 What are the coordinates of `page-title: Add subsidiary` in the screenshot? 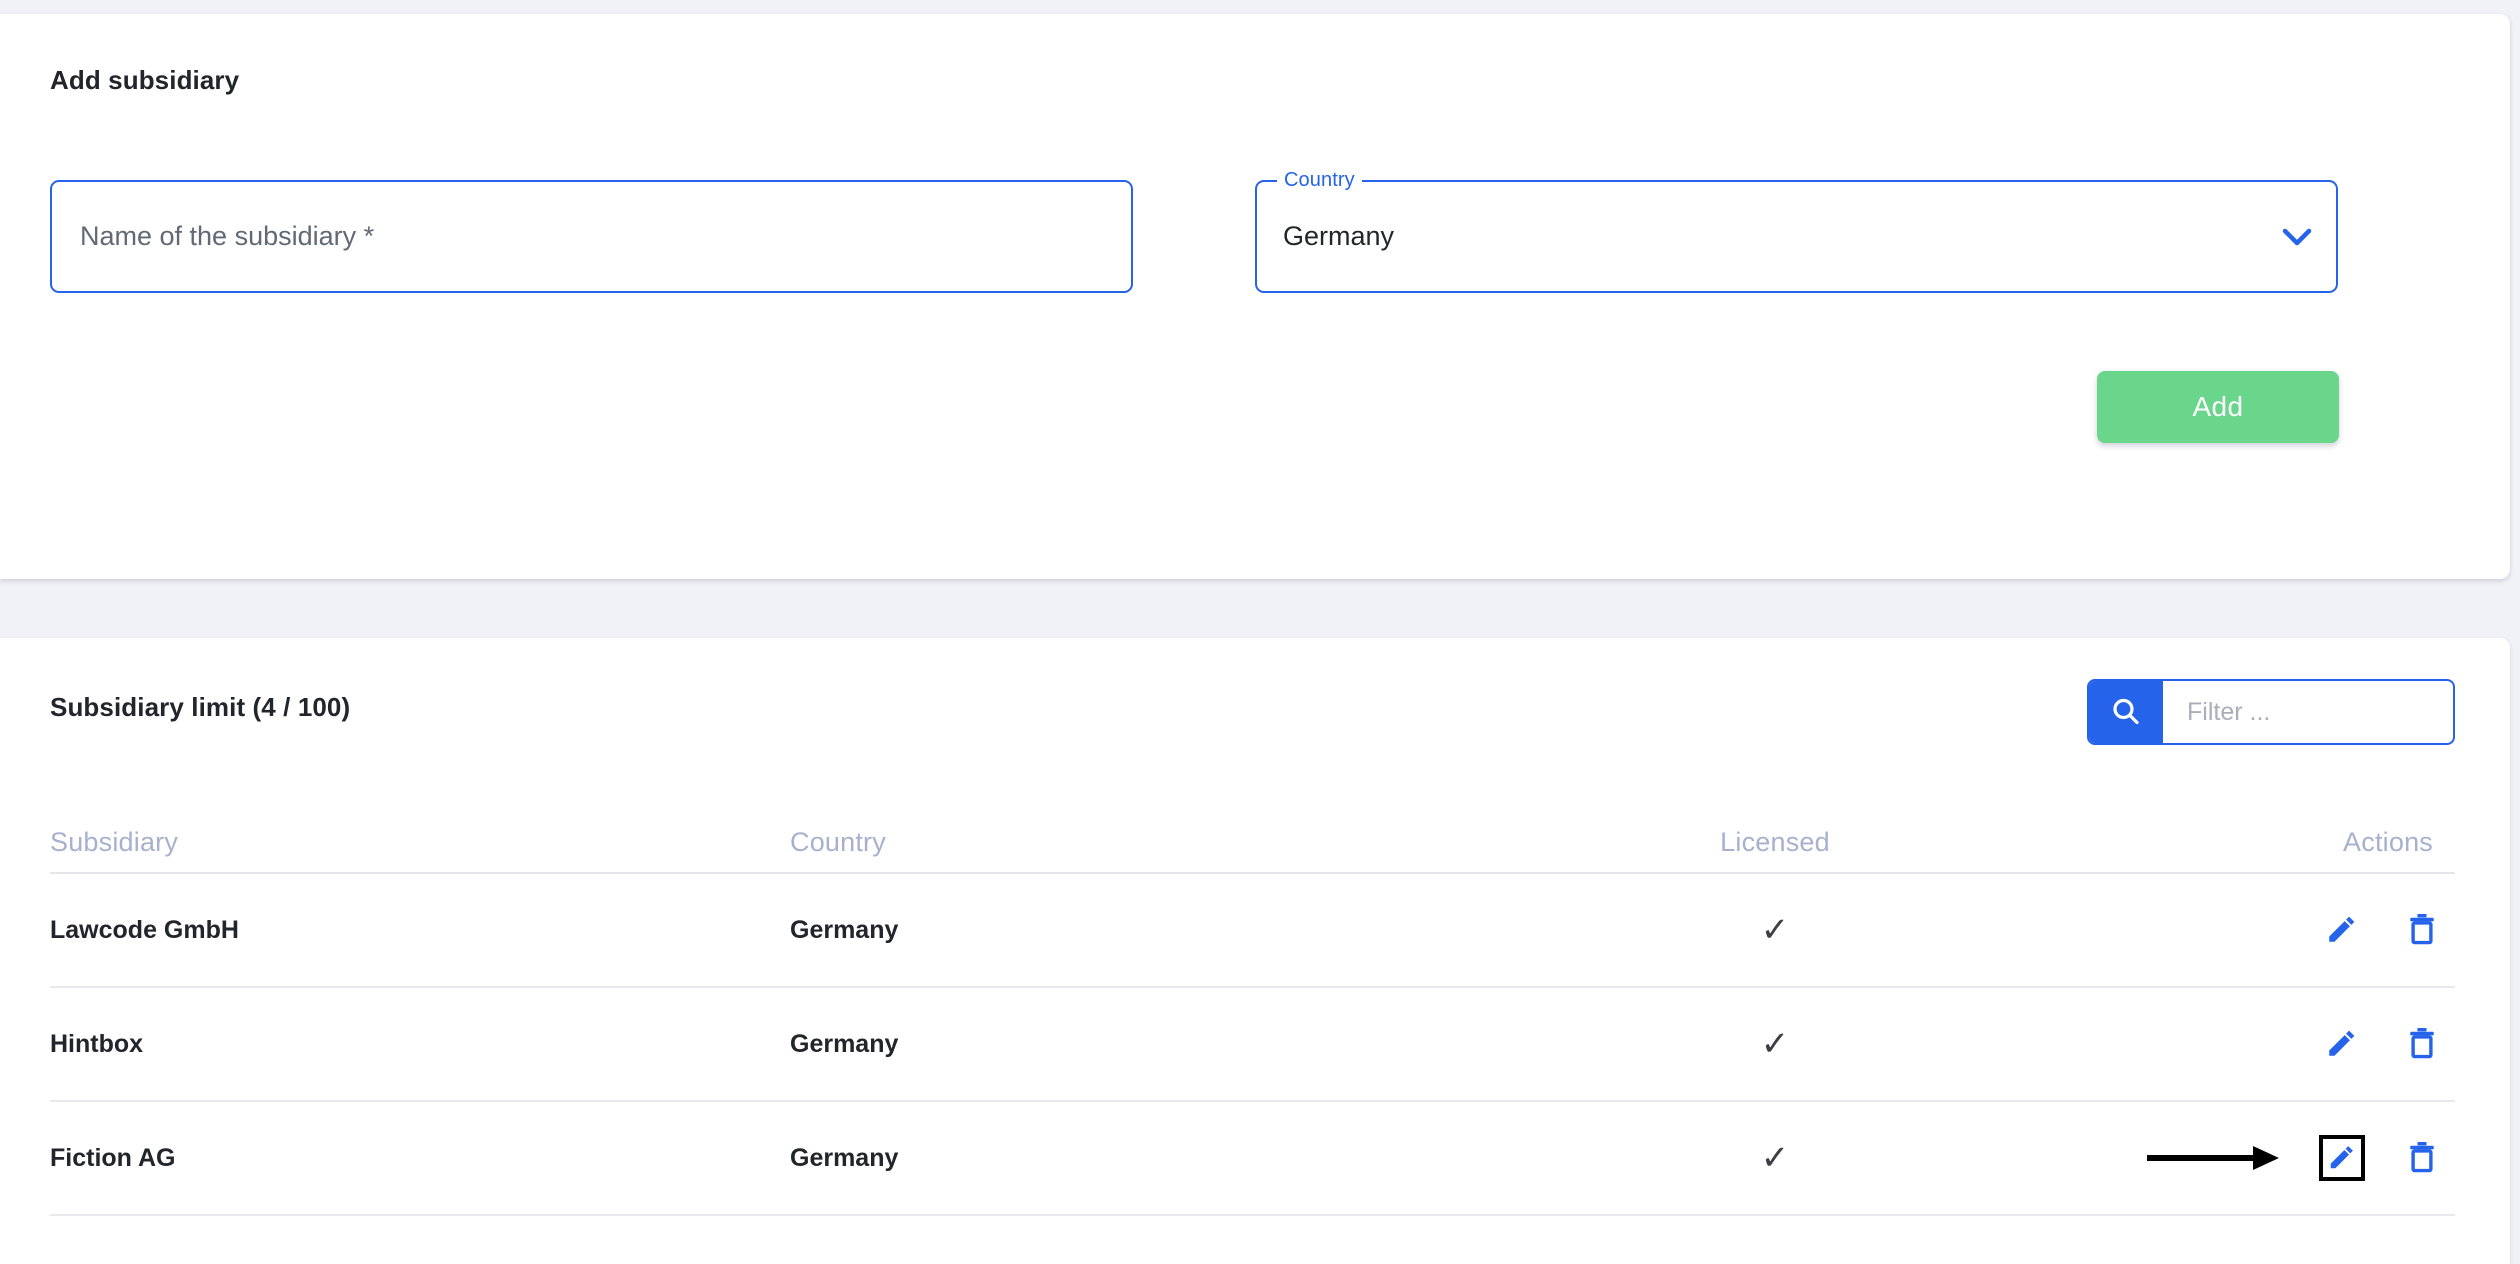 It's located at (145, 80).